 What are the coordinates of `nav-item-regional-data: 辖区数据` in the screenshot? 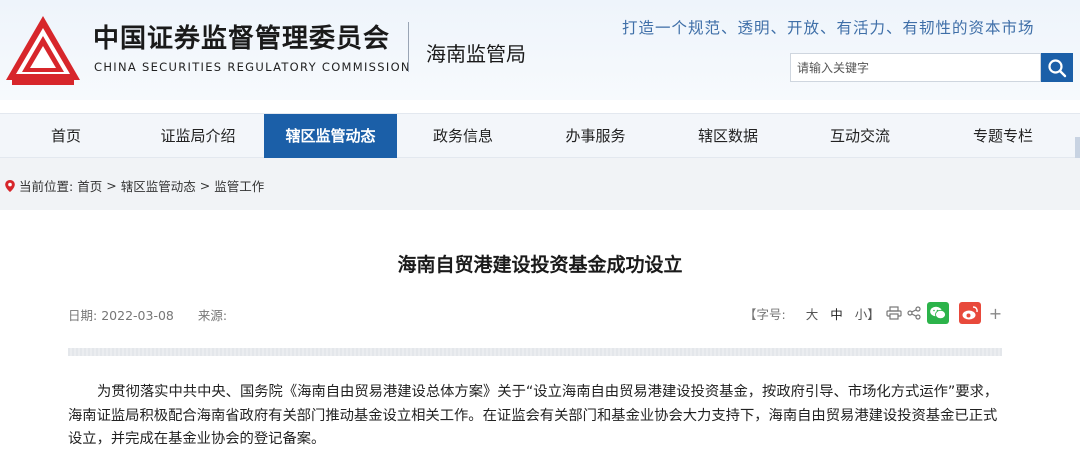 It's located at (728, 136).